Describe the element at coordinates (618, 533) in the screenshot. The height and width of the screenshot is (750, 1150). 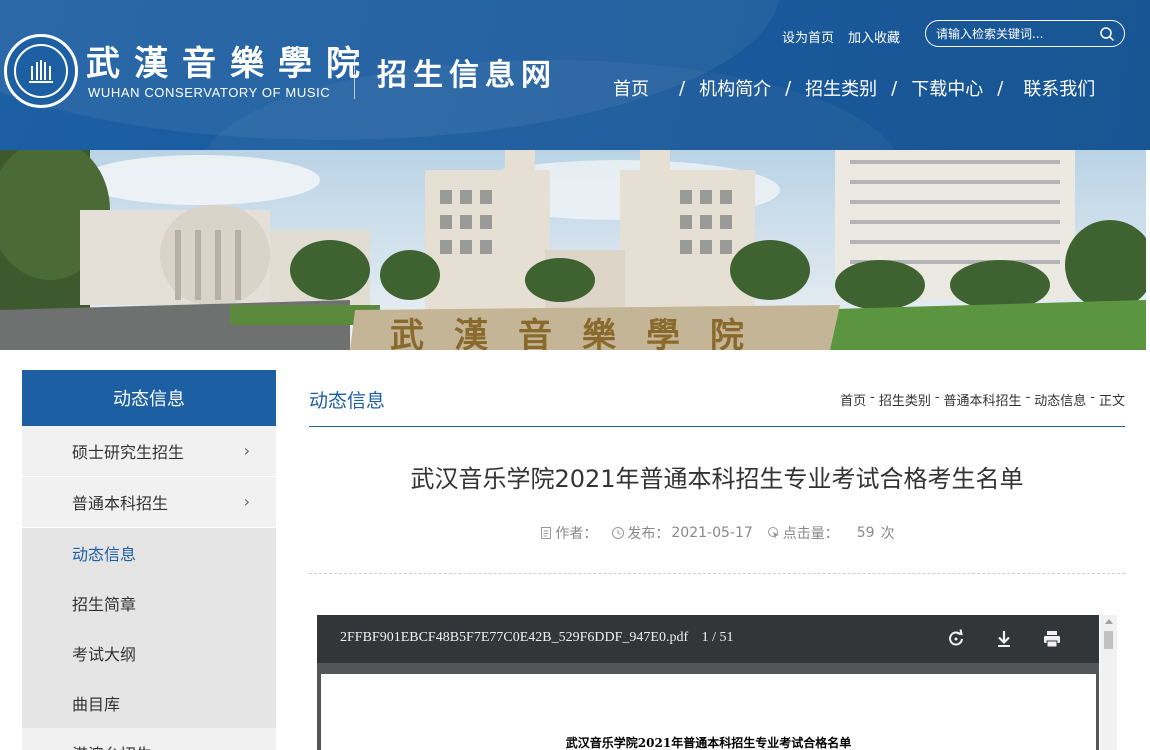
I see `clock-icon` at that location.